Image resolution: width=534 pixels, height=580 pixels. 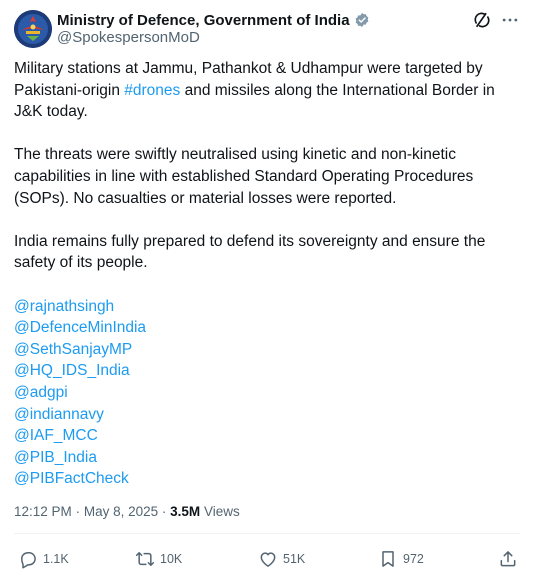 What do you see at coordinates (266, 307) in the screenshot?
I see `mention-link: @rajnathsingh` at bounding box center [266, 307].